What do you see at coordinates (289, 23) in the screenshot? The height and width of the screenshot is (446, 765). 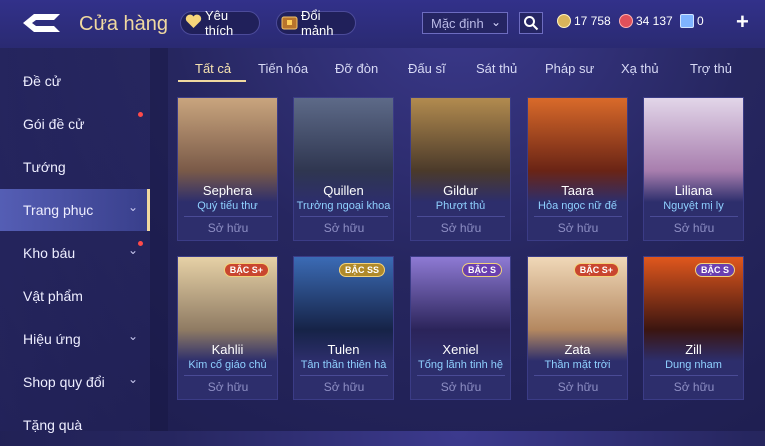 I see `fragment-chest-icon` at bounding box center [289, 23].